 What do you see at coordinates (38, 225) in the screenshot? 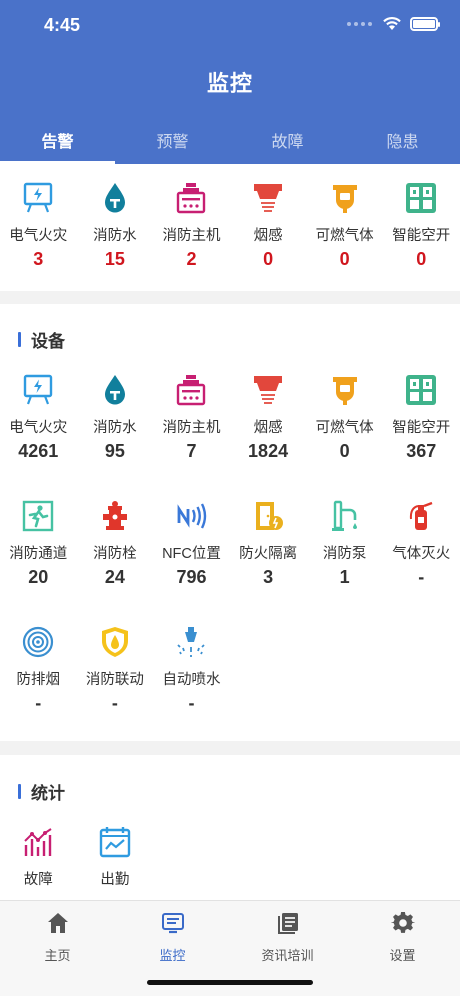
I see `alarm-item: 电气火灾 3` at bounding box center [38, 225].